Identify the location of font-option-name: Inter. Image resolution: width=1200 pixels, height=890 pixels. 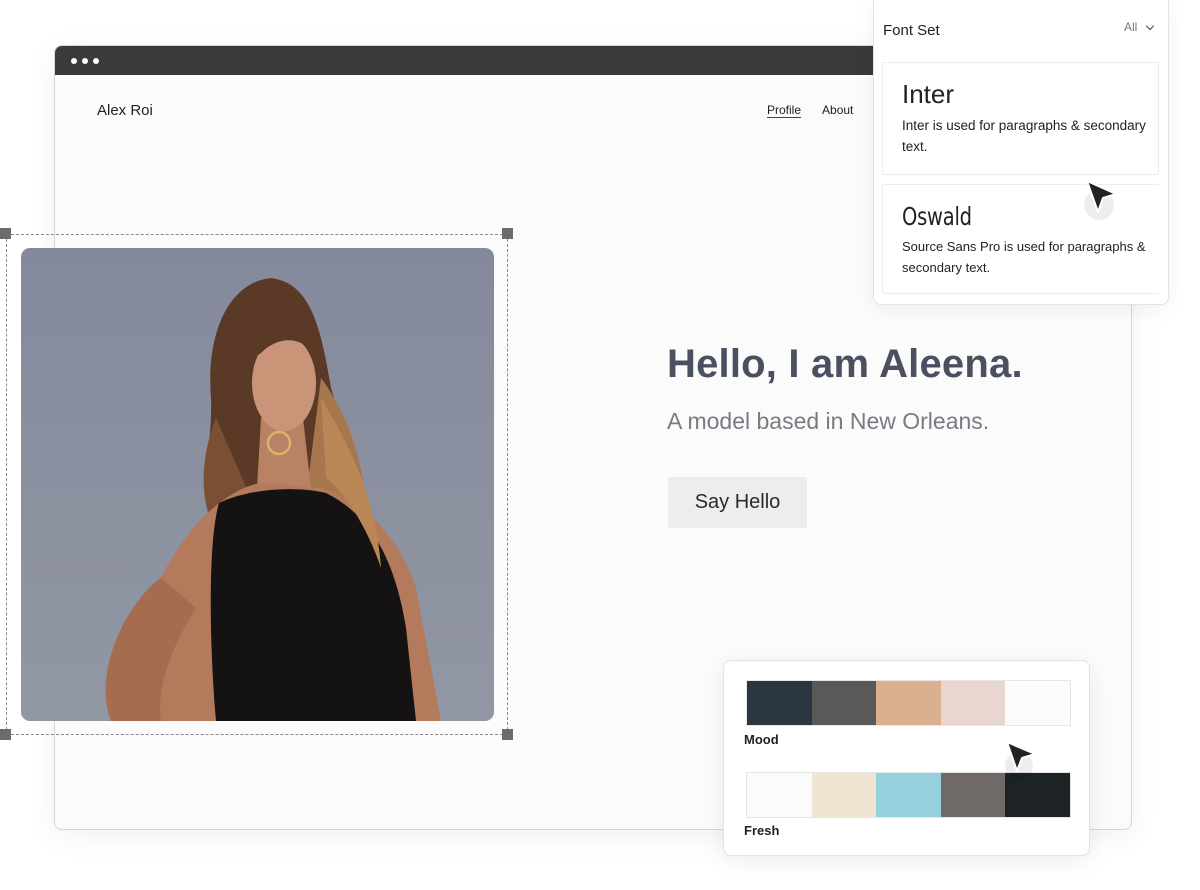
(928, 94).